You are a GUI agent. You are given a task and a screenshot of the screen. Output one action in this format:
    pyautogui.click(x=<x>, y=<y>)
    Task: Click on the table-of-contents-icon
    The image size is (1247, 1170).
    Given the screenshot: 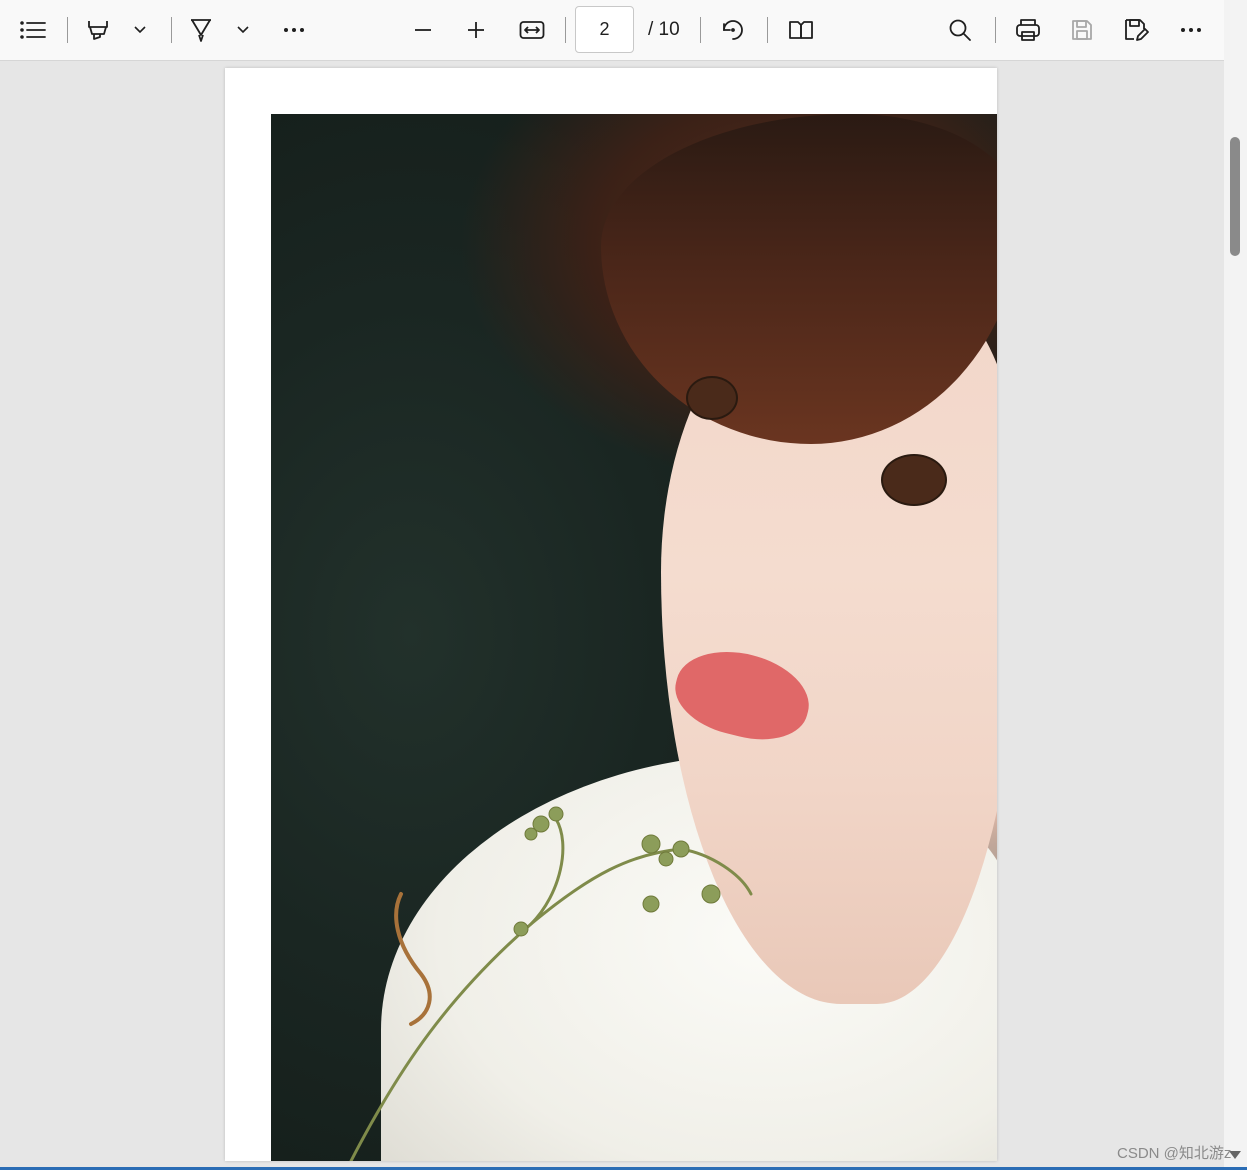 What is the action you would take?
    pyautogui.click(x=33, y=30)
    